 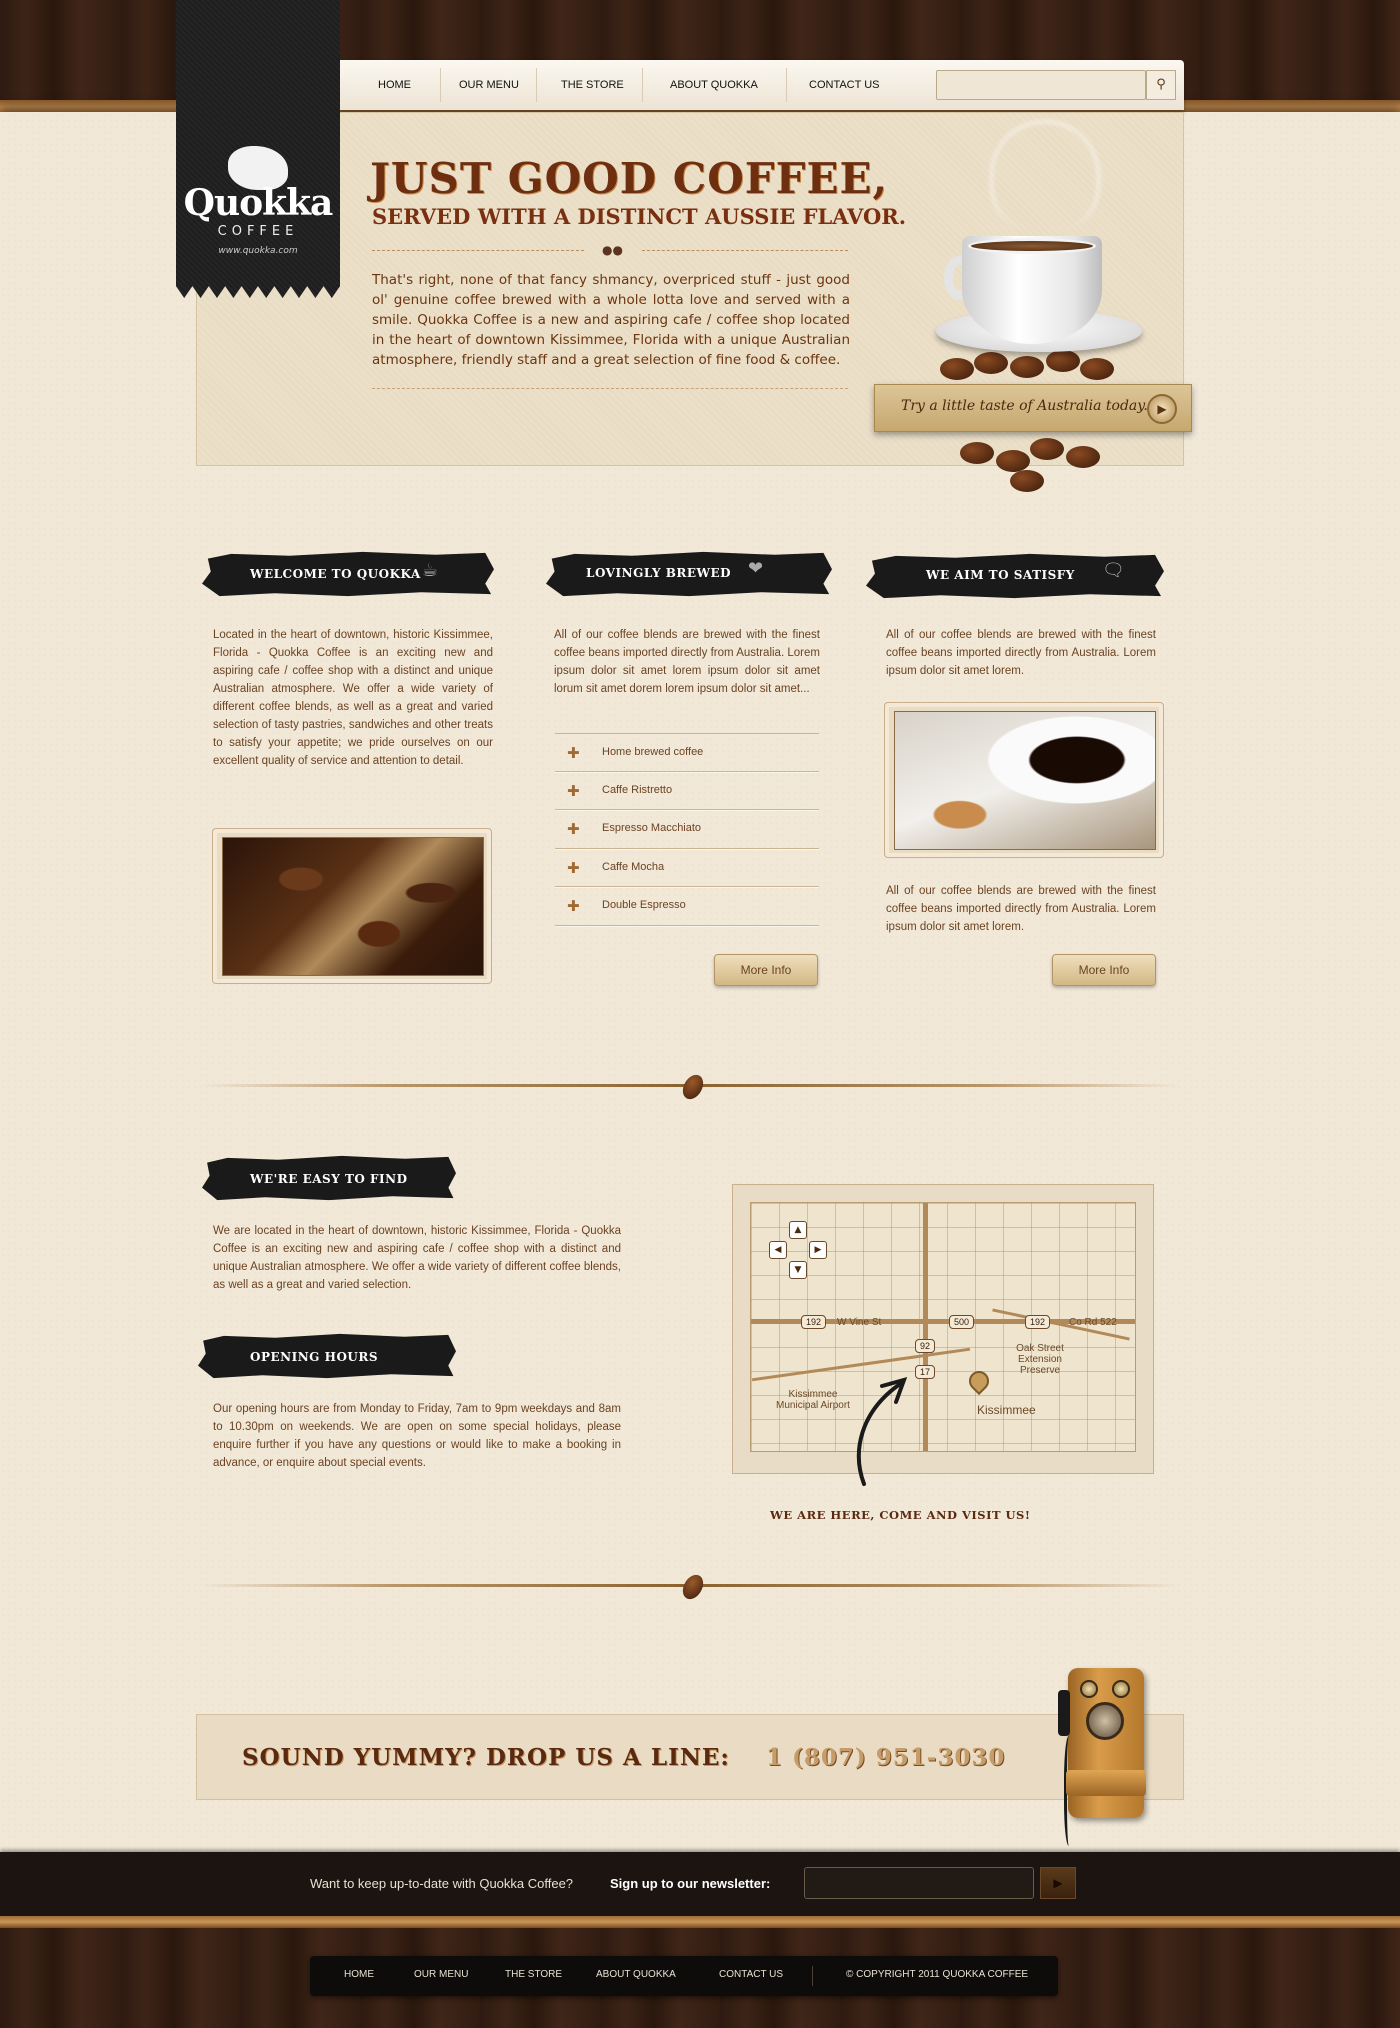 What do you see at coordinates (714, 85) in the screenshot?
I see `nav-about-quokka: ABOUT QUOKKA` at bounding box center [714, 85].